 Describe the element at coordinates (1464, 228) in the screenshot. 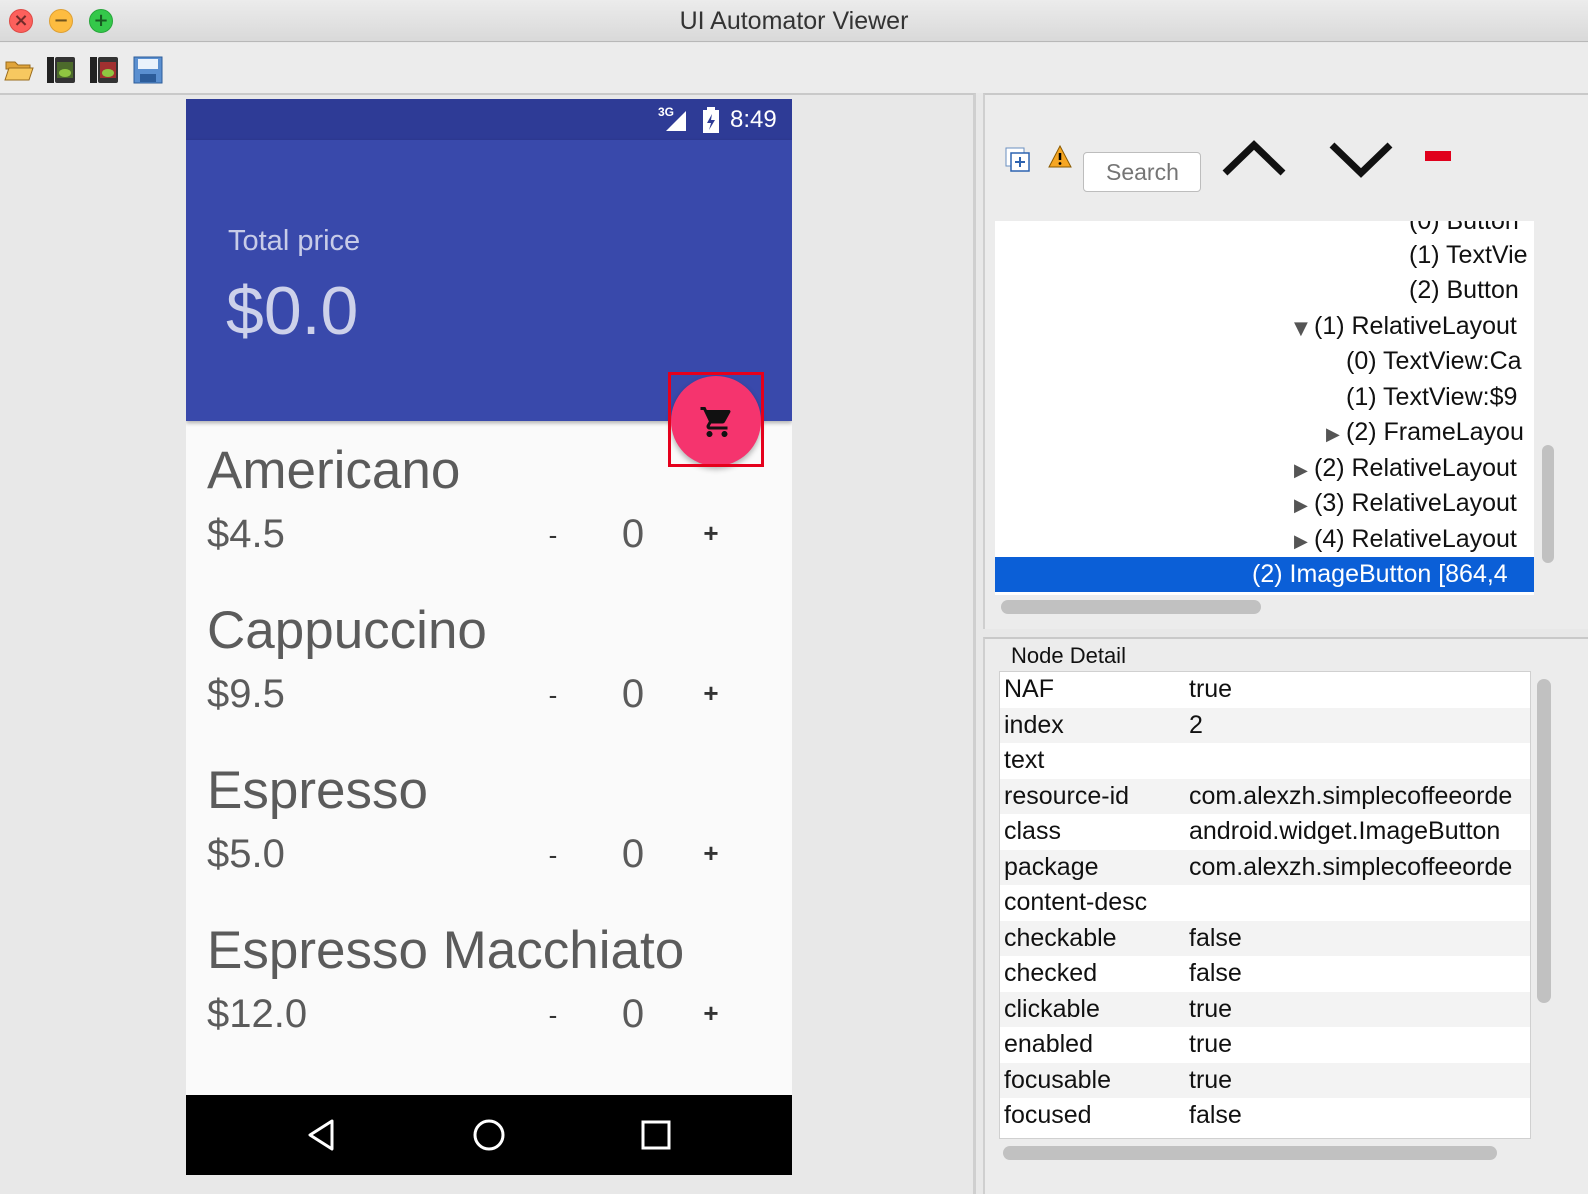

I see `tree-node-label: (0) Button` at that location.